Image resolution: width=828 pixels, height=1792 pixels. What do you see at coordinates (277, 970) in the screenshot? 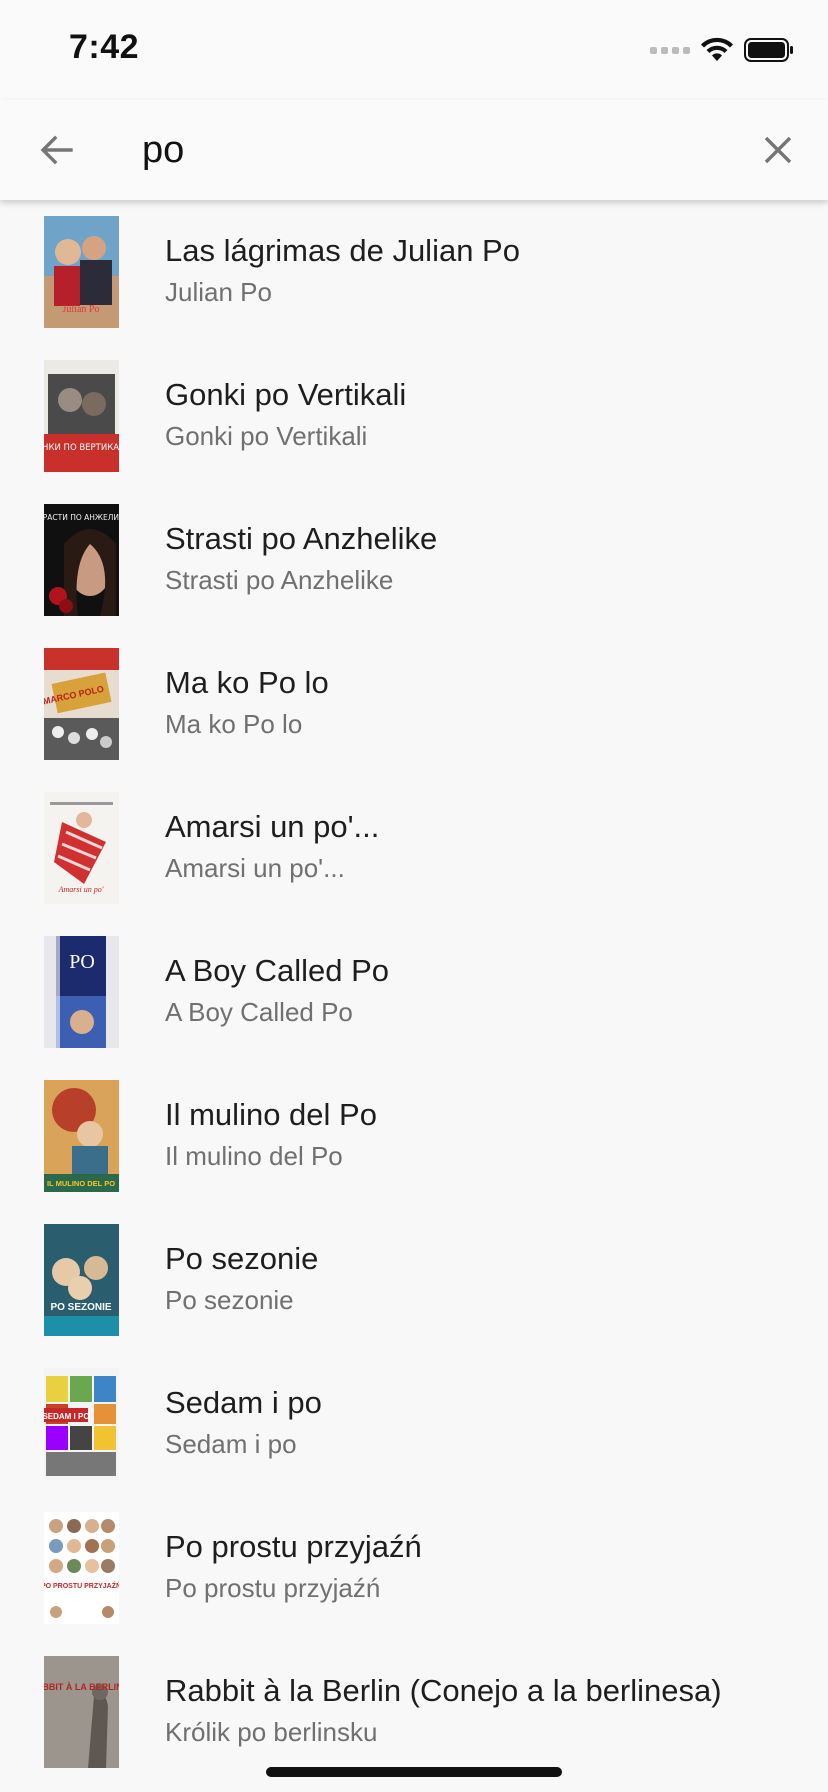
I see `movie-title: A Boy Called Po` at bounding box center [277, 970].